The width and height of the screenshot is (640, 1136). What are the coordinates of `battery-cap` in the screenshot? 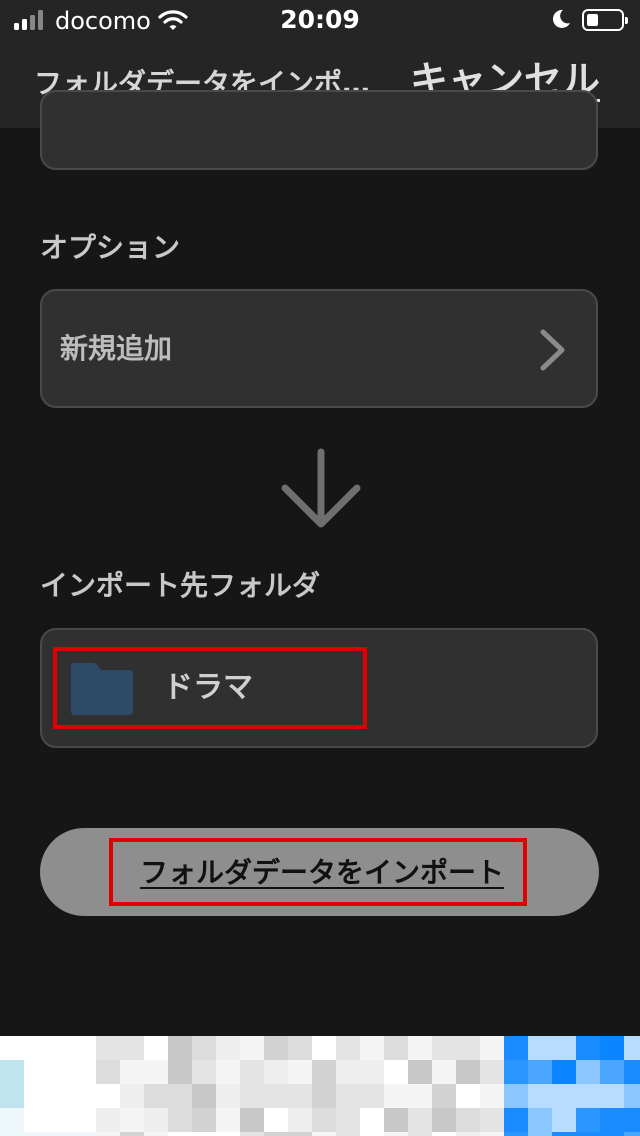 It's located at (626, 20).